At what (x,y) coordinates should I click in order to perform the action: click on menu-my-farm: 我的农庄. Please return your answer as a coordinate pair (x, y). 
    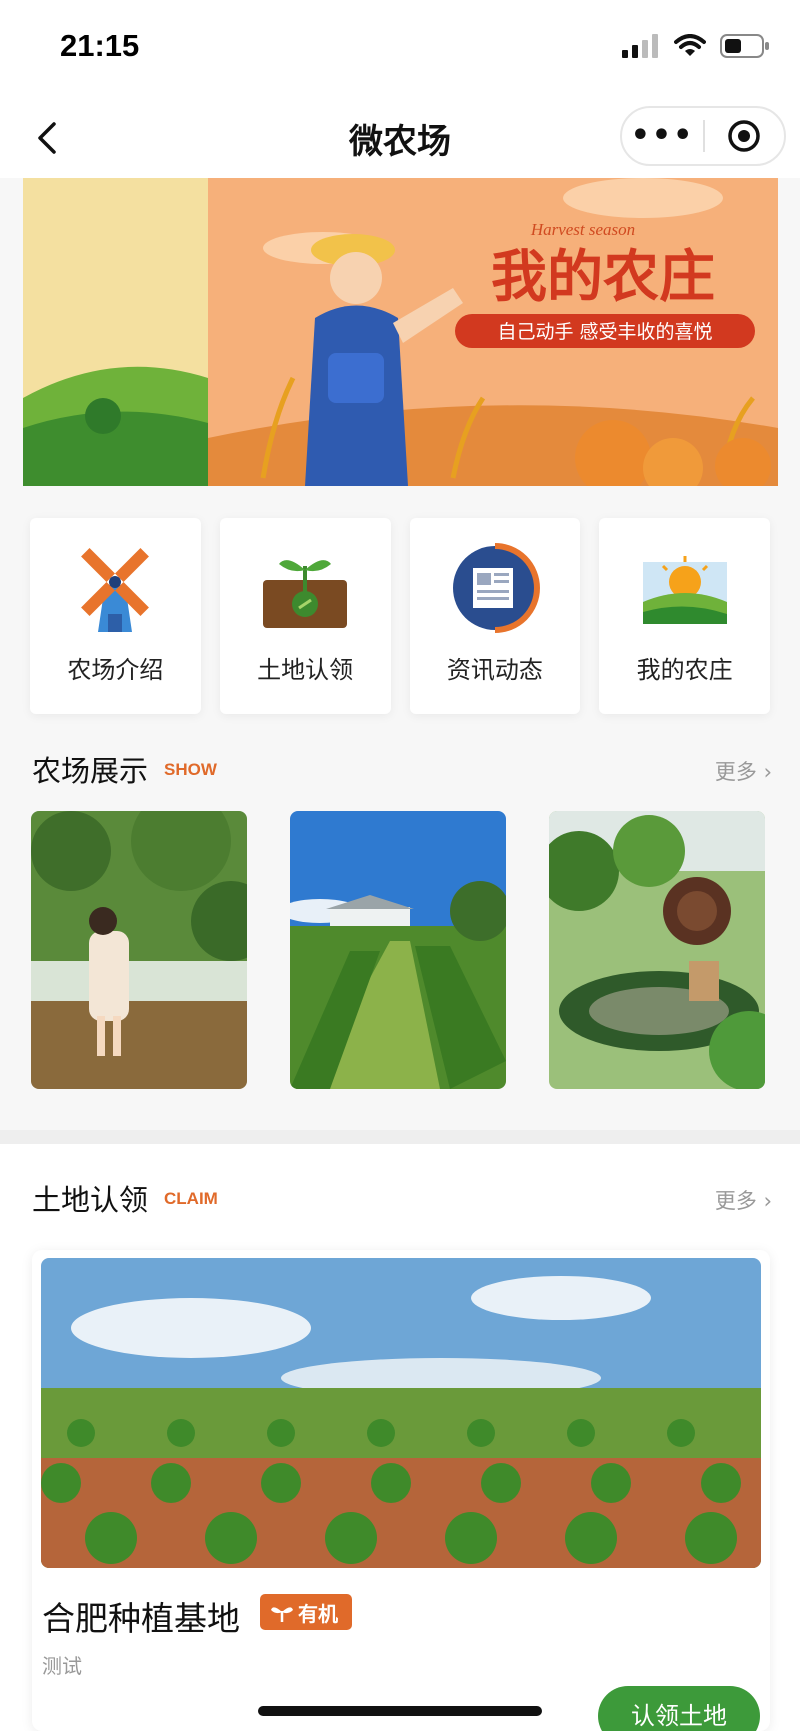
    Looking at the image, I should click on (684, 616).